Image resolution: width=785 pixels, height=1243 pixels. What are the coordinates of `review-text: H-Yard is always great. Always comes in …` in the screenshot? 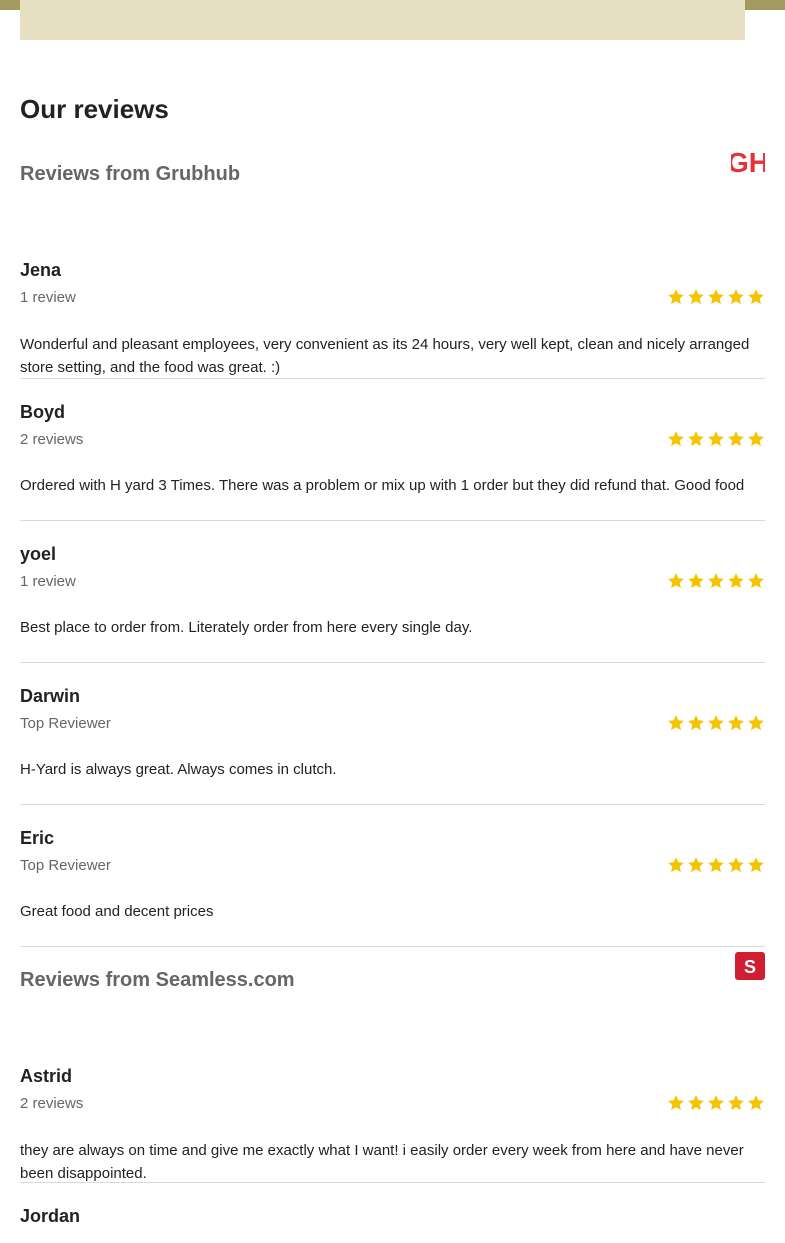 It's located at (178, 769).